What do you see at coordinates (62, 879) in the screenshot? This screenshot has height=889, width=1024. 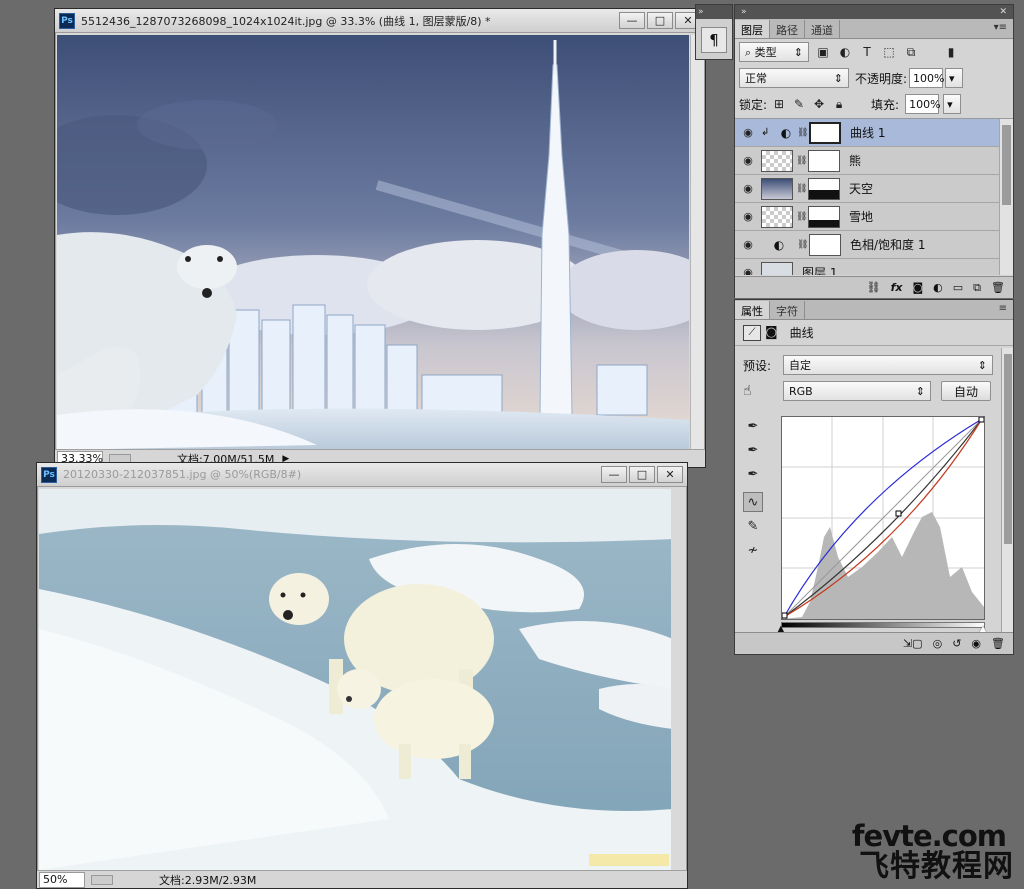 I see `zoom-field: 50%` at bounding box center [62, 879].